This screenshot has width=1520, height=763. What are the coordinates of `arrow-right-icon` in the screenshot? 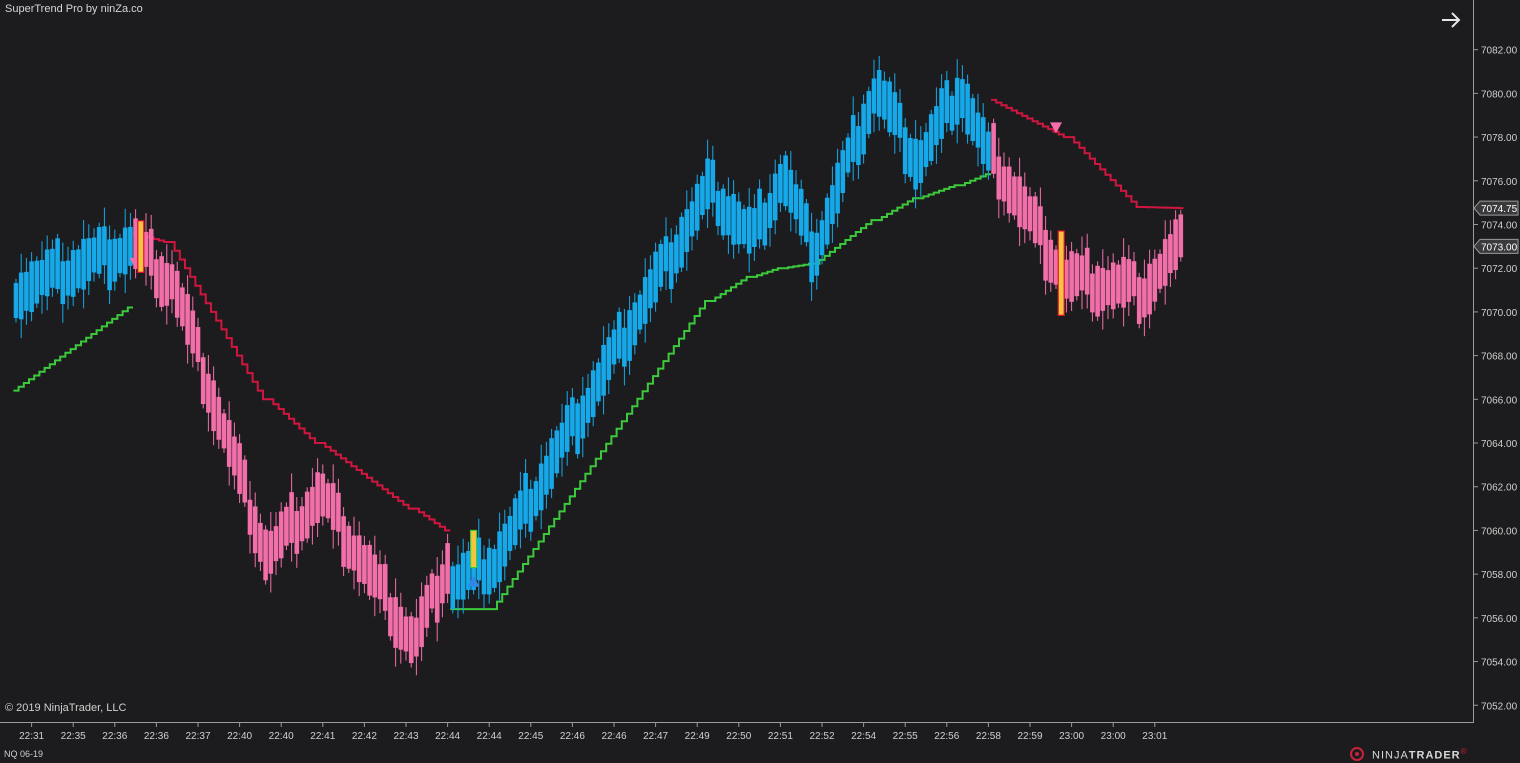 It's located at (1451, 20).